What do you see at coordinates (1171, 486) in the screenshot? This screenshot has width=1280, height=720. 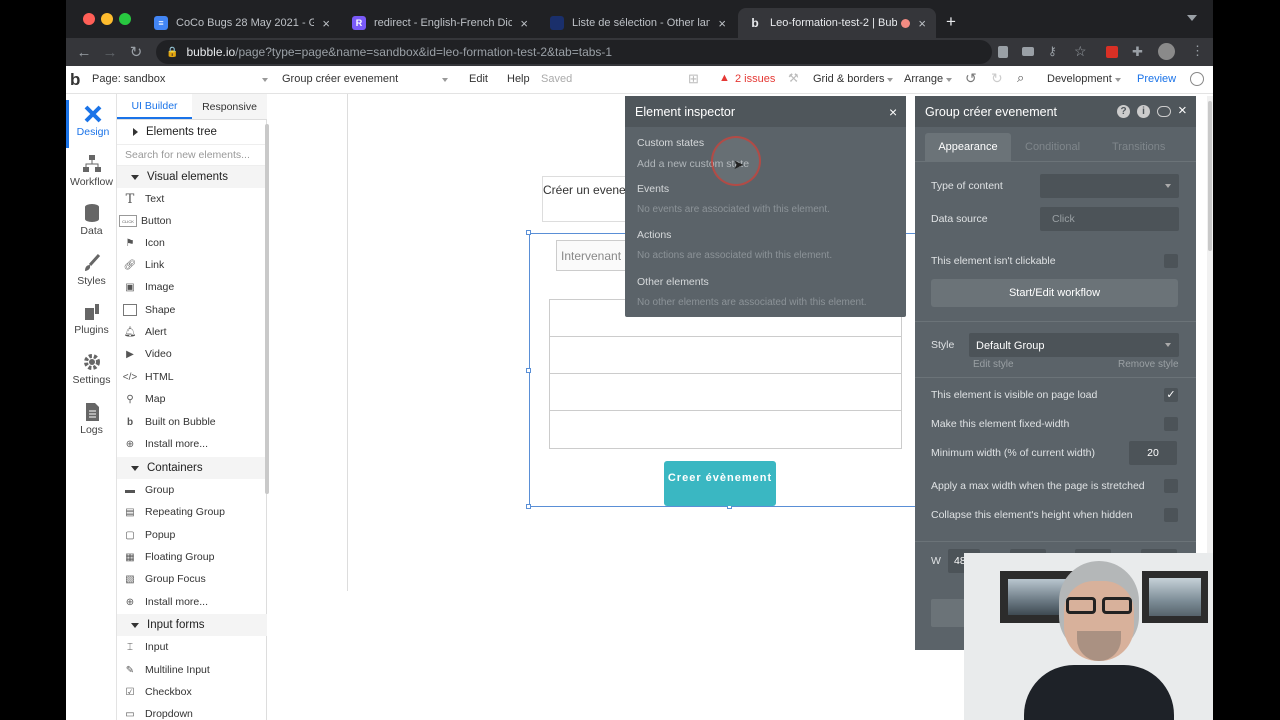 I see `max-width-checkbox` at bounding box center [1171, 486].